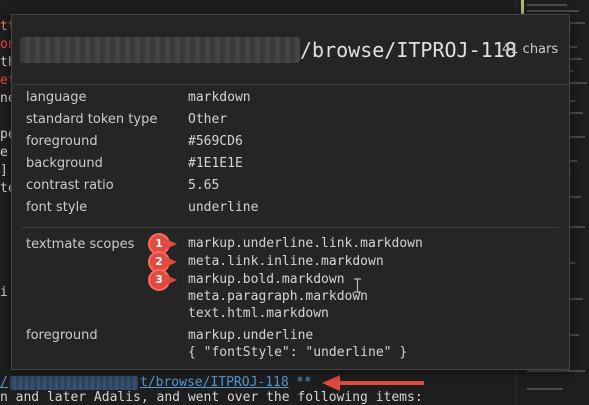  What do you see at coordinates (298, 352) in the screenshot?
I see `foreground-rule-settings: { "fontStyle": "underline" }` at bounding box center [298, 352].